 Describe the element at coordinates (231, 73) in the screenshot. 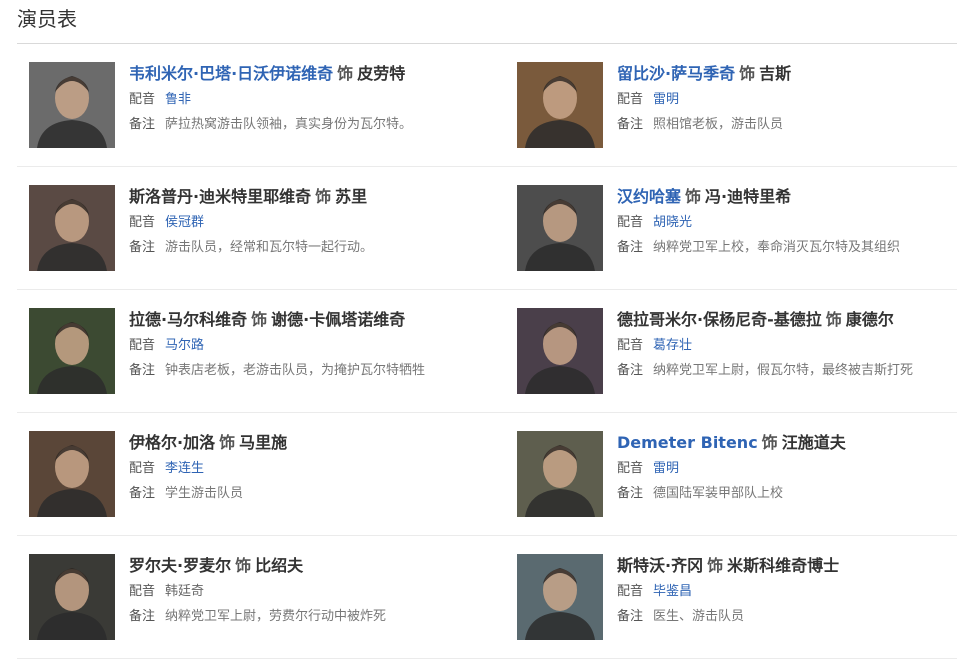

I see `actor-name: 韦利米尔·巴塔·日沃伊诺维奇` at that location.